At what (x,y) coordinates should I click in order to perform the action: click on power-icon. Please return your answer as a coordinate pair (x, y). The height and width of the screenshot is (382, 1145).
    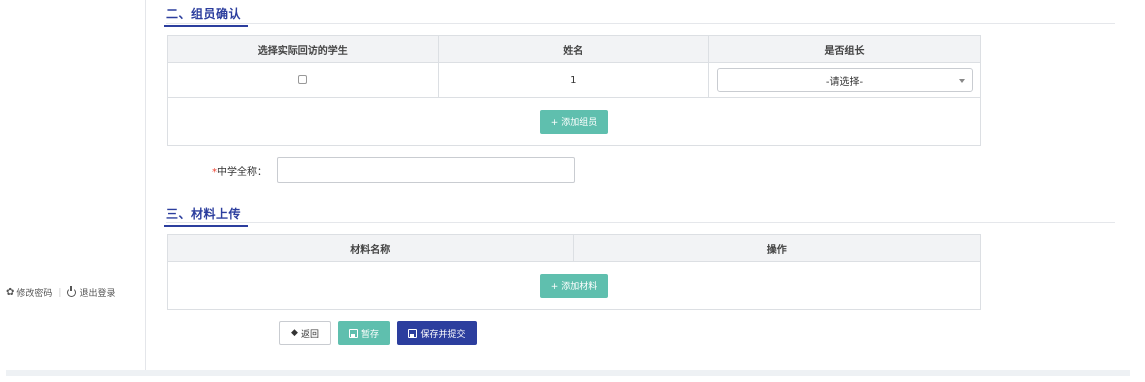
    Looking at the image, I should click on (72, 291).